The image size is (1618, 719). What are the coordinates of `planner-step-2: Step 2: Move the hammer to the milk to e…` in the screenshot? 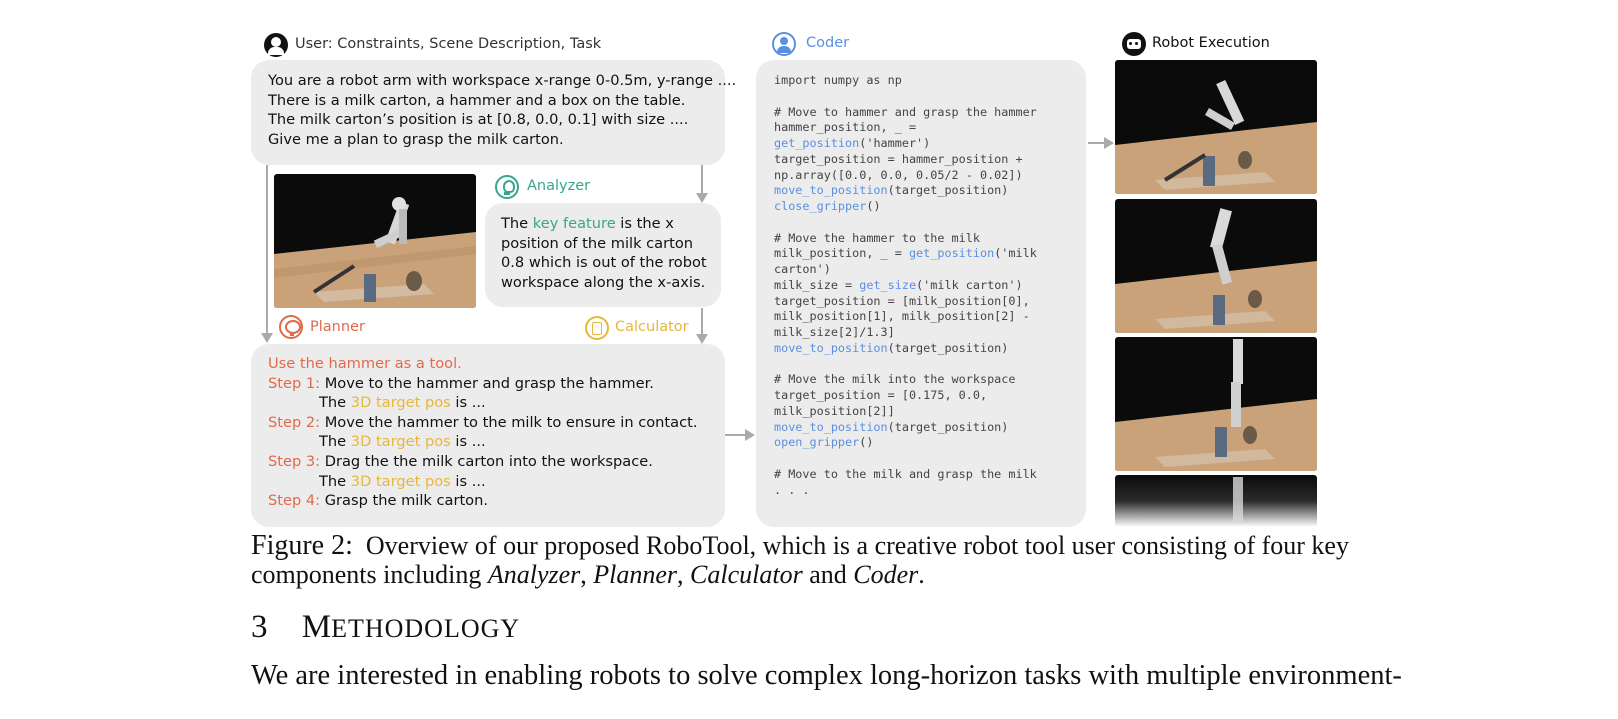 It's located at (496, 423).